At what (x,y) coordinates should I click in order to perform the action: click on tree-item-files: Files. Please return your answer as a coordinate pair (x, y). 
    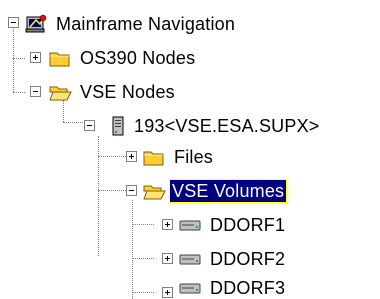
    Looking at the image, I should click on (193, 157).